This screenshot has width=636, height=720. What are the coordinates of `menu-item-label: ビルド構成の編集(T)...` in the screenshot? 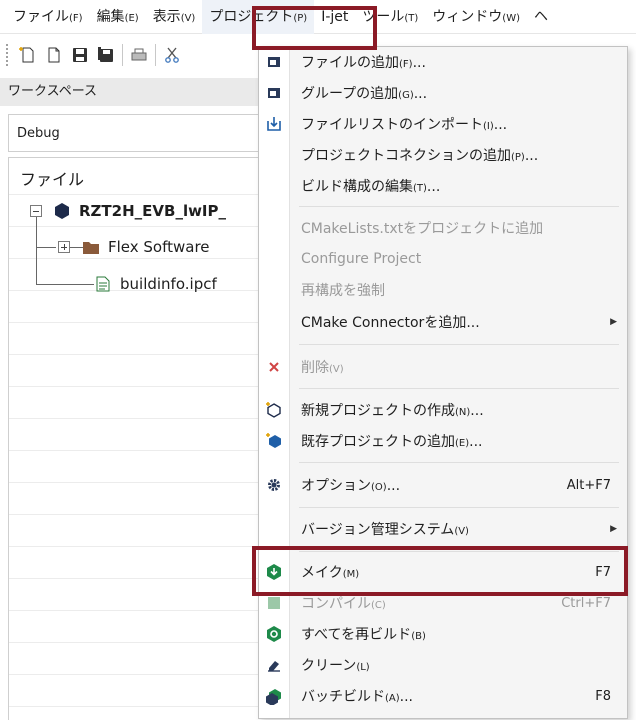 It's located at (371, 187).